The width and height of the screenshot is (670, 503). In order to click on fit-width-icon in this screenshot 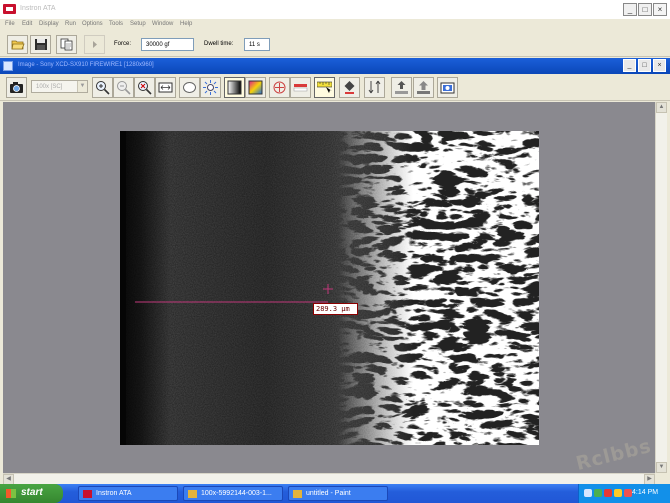, I will do `click(165, 87)`.